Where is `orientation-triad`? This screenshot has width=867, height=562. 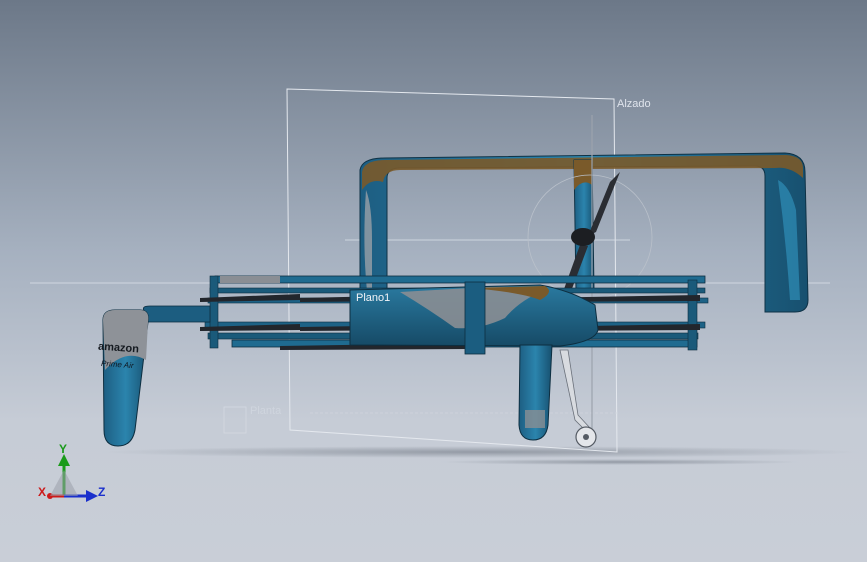
orientation-triad is located at coordinates (80, 480).